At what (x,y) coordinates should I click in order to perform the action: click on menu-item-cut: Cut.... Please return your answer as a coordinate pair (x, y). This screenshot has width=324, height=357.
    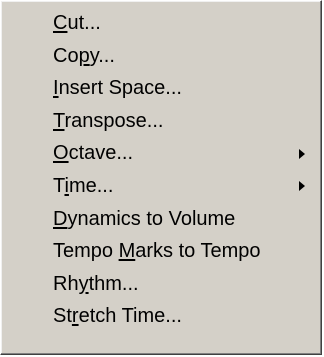
    Looking at the image, I should click on (161, 23).